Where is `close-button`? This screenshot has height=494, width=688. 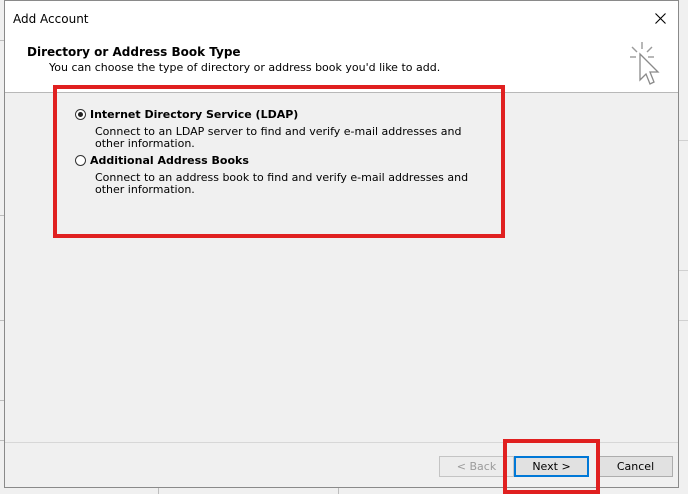
close-button is located at coordinates (660, 18).